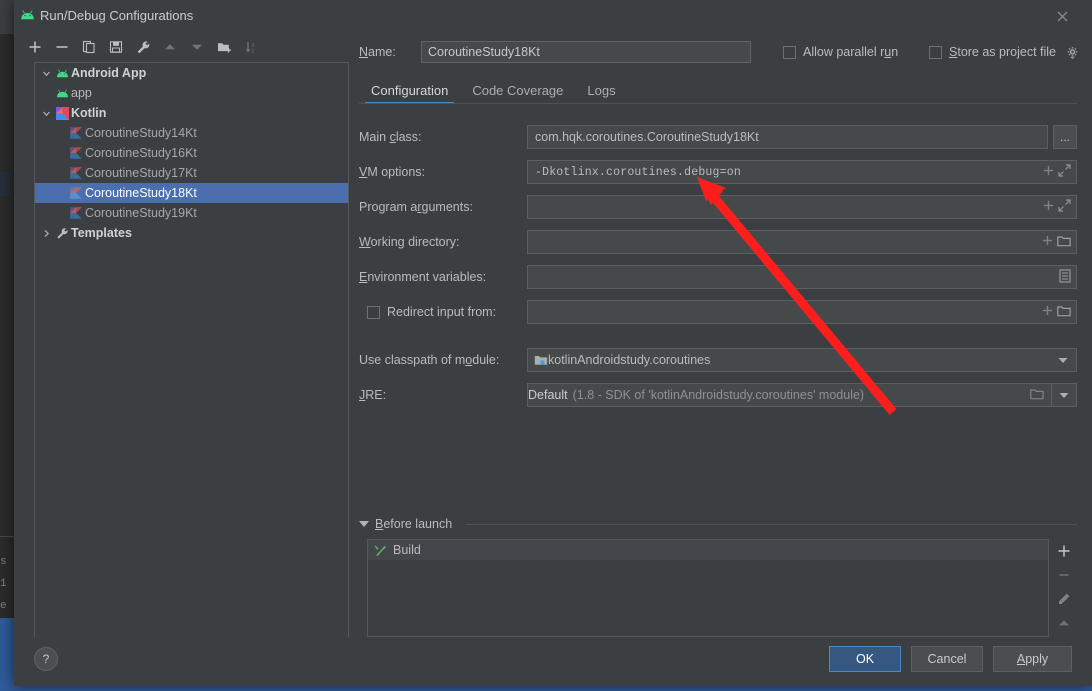 This screenshot has width=1092, height=691. What do you see at coordinates (638, 172) in the screenshot?
I see `vm-options-value: -Dkotlinx.coroutines.debug=on` at bounding box center [638, 172].